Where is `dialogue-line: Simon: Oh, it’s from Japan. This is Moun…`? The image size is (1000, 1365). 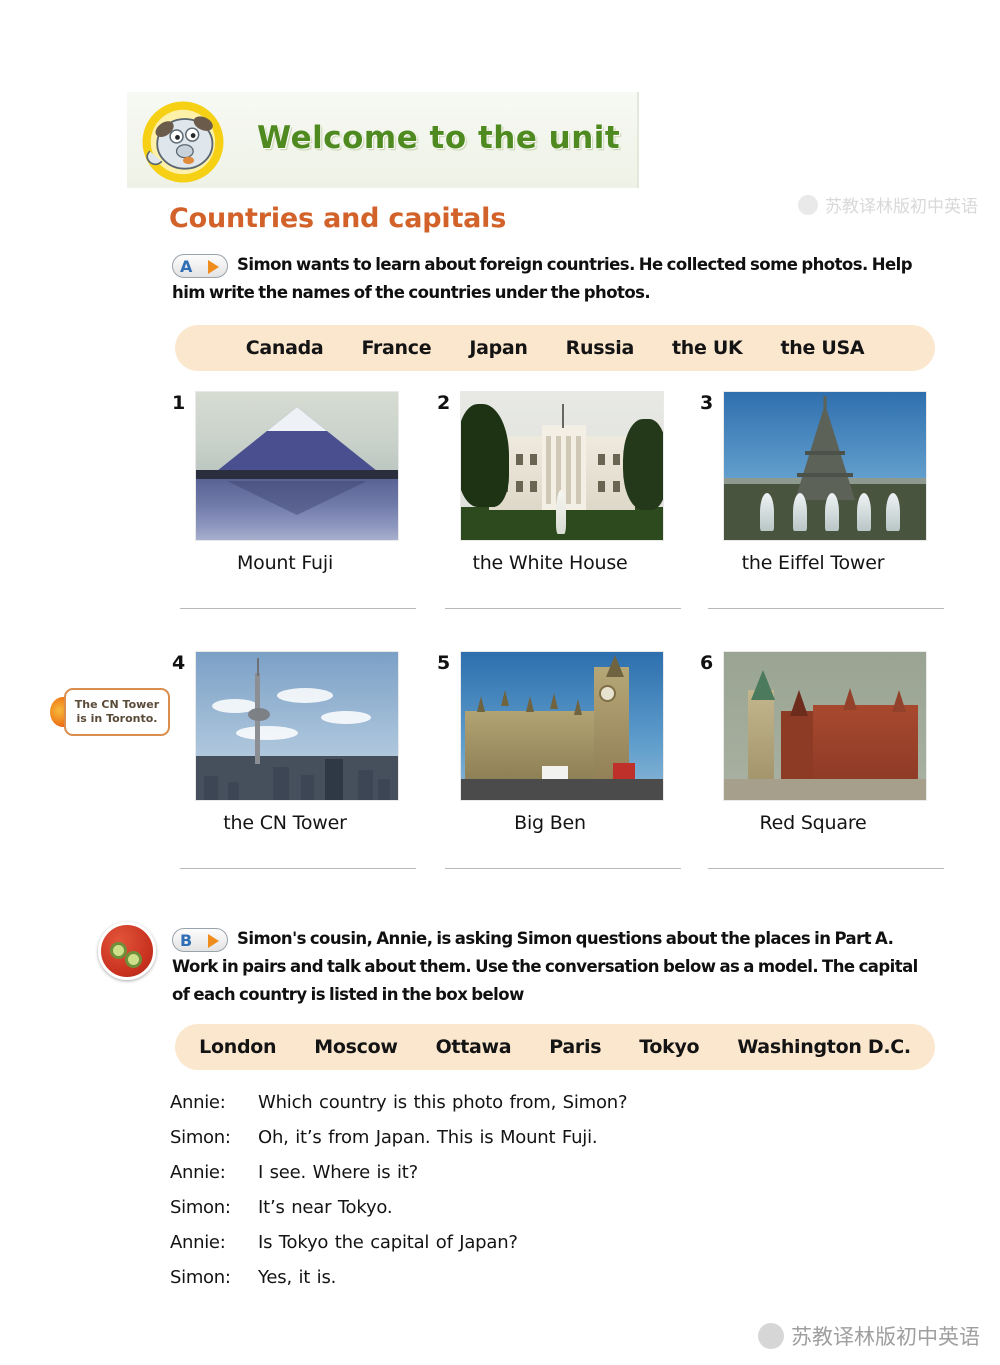 dialogue-line: Simon: Oh, it’s from Japan. This is Moun… is located at coordinates (520, 1137).